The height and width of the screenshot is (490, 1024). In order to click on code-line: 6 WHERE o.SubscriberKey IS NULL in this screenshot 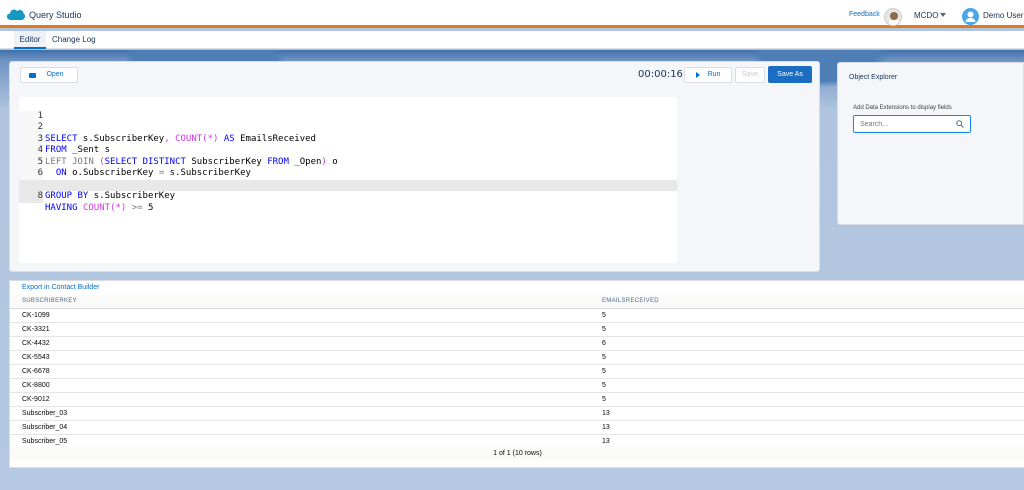, I will do `click(348, 173)`.